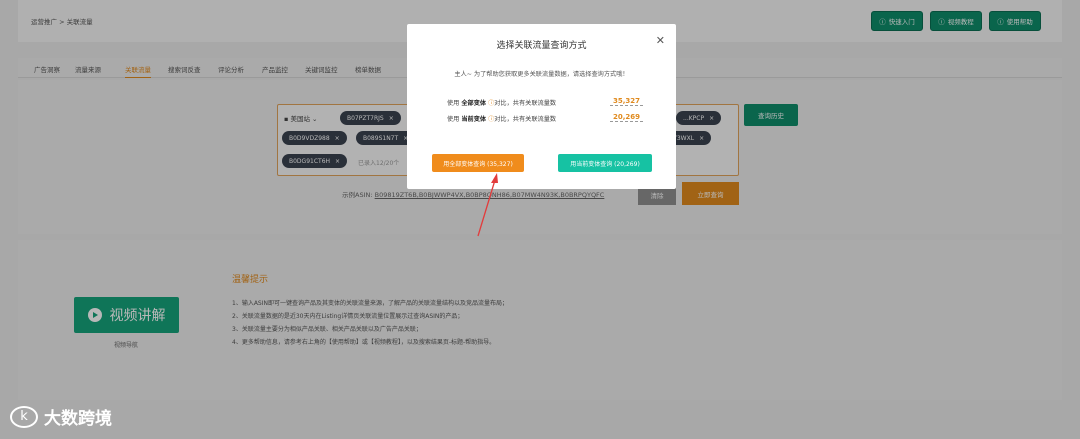 This screenshot has height=439, width=1080. What do you see at coordinates (487, 205) in the screenshot?
I see `annotation-arrow` at bounding box center [487, 205].